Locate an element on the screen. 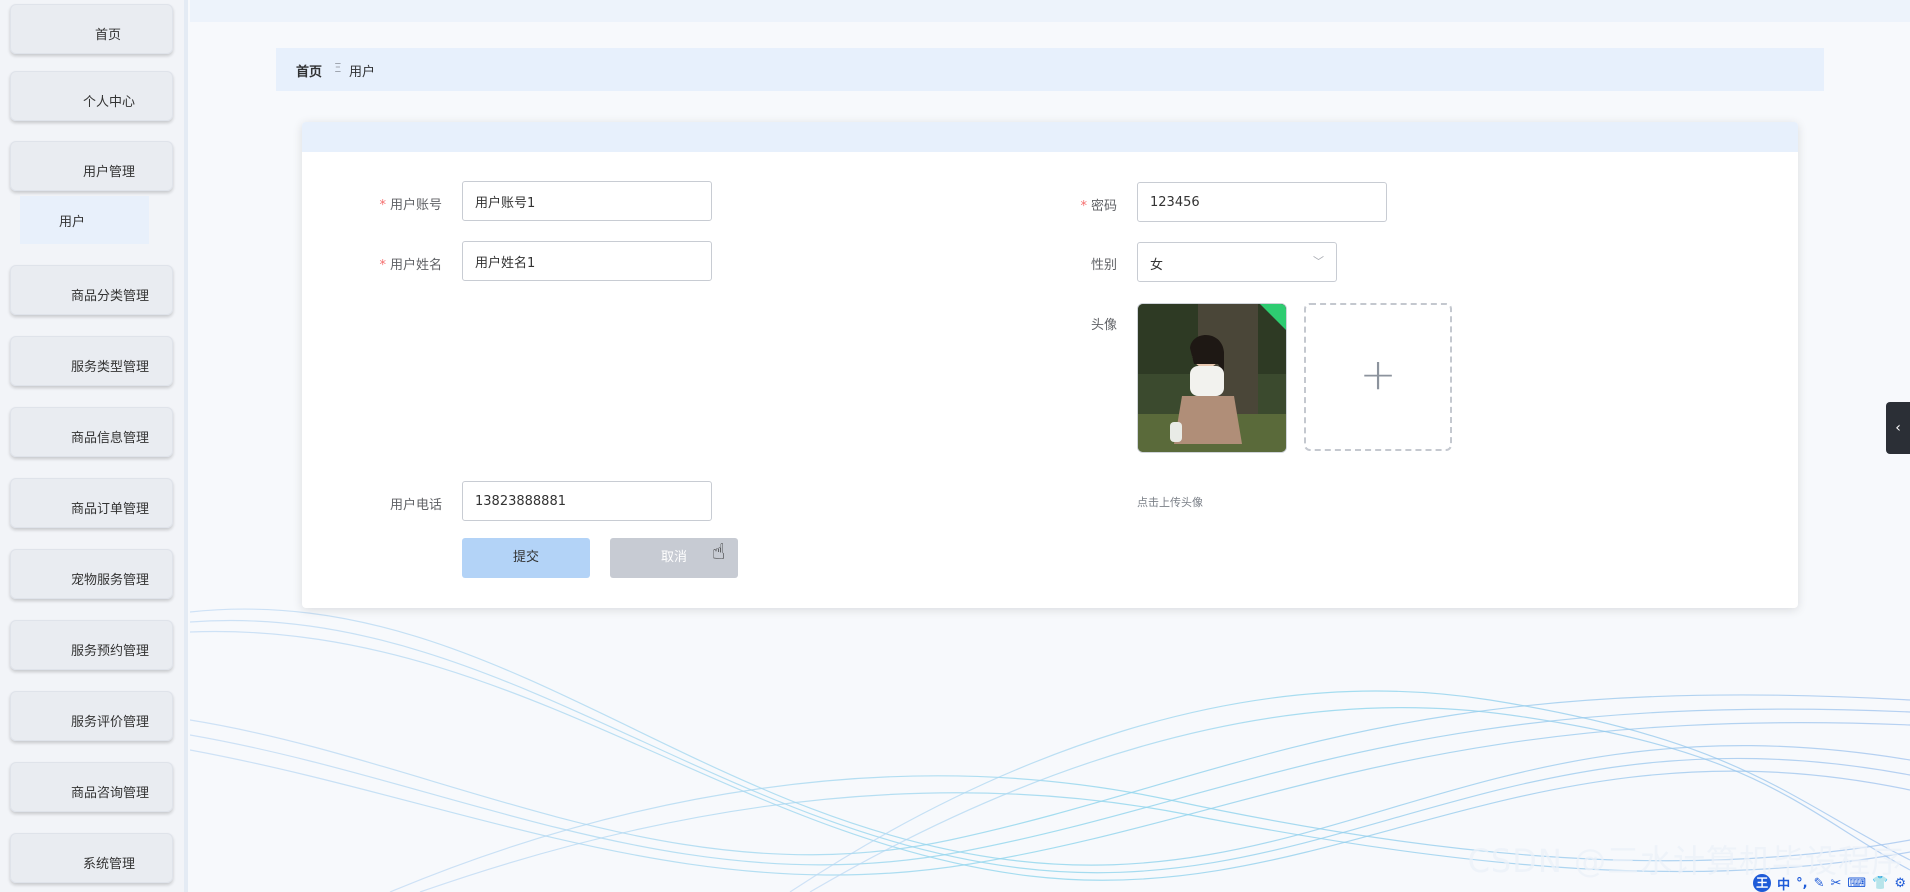 The height and width of the screenshot is (892, 1910). sidebar-item-order-management: 商品订单管理 is located at coordinates (91, 503).